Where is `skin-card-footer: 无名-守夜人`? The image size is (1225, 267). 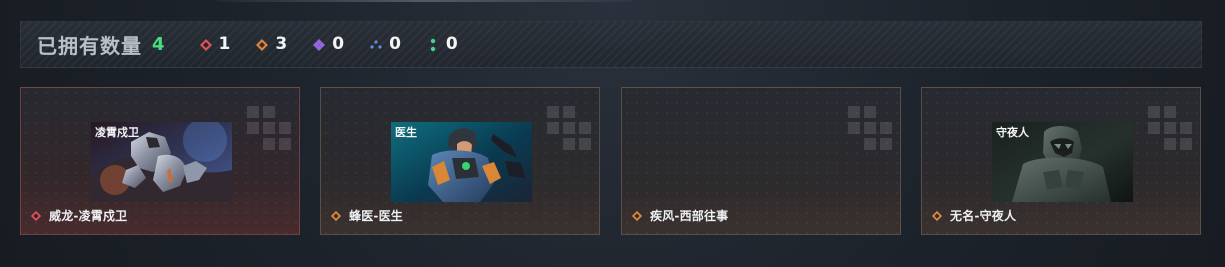 skin-card-footer: 无名-守夜人 is located at coordinates (973, 215).